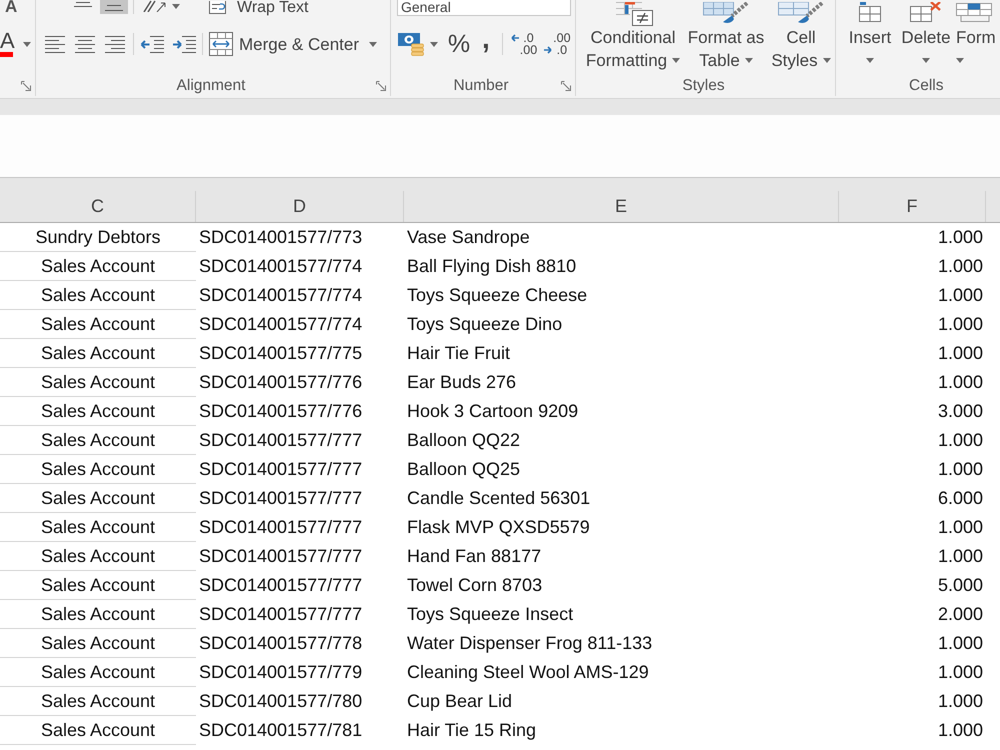 The width and height of the screenshot is (1000, 750). Describe the element at coordinates (524, 44) in the screenshot. I see `increase-decimal-button: .0 .00` at that location.